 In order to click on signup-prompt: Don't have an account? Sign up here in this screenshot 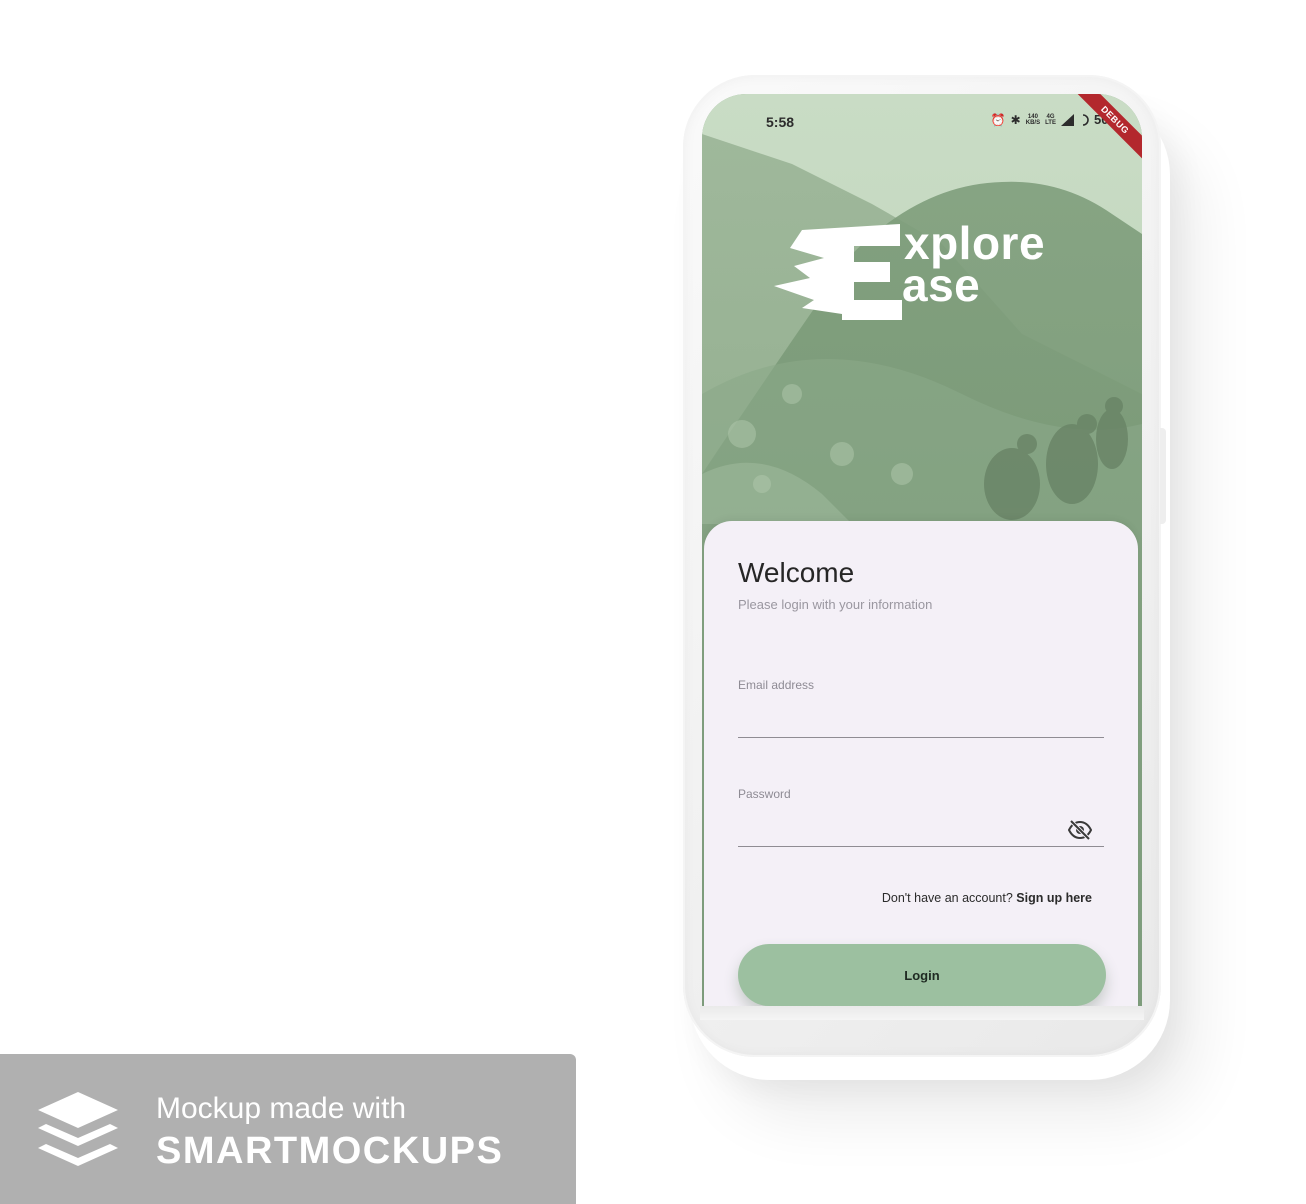, I will do `click(987, 898)`.